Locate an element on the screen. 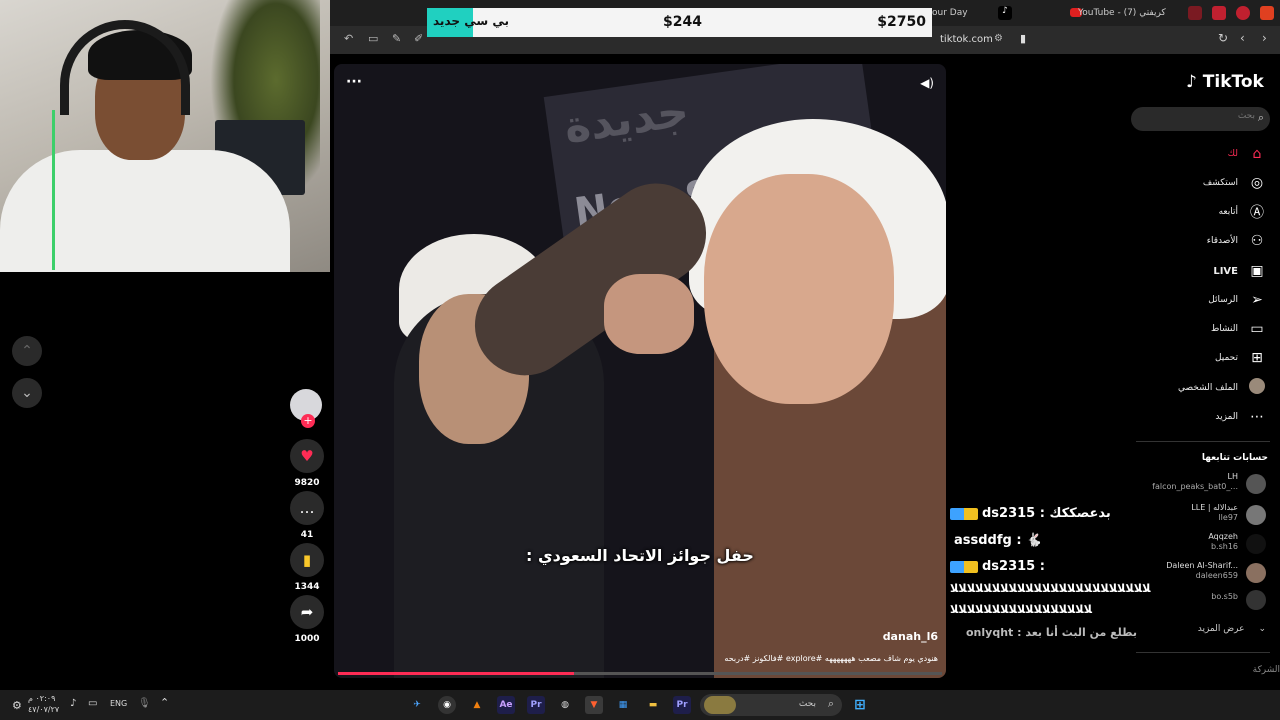  like-action: ♥ 9820 is located at coordinates (307, 463).